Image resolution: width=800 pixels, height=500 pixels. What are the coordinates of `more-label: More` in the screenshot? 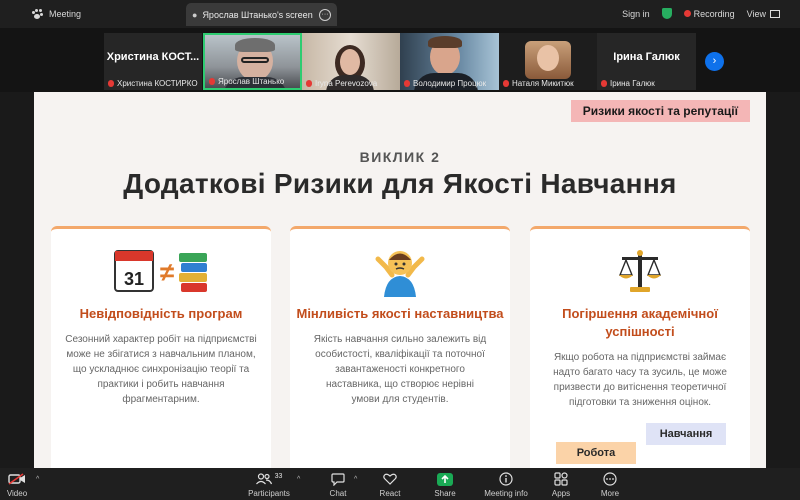 It's located at (610, 493).